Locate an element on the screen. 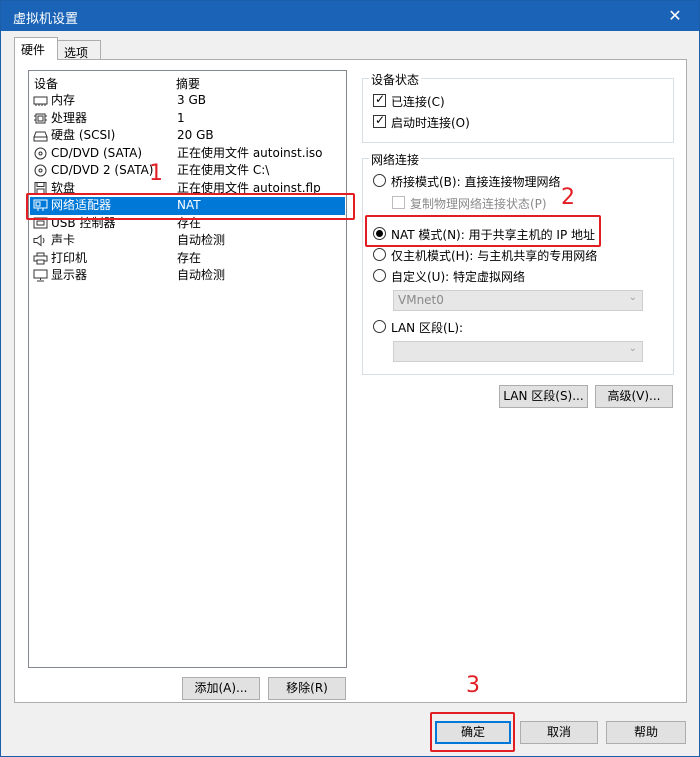 The image size is (700, 757). device-summary: 存在 is located at coordinates (189, 257).